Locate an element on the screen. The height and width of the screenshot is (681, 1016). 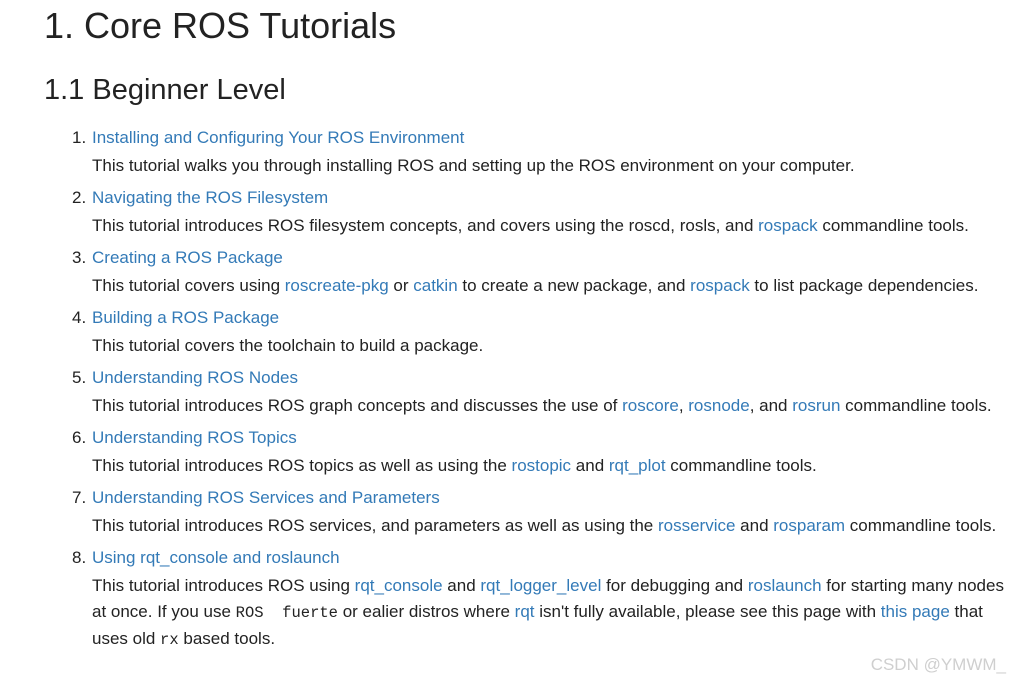
watermark: CSDN @YMWM_ is located at coordinates (938, 664).